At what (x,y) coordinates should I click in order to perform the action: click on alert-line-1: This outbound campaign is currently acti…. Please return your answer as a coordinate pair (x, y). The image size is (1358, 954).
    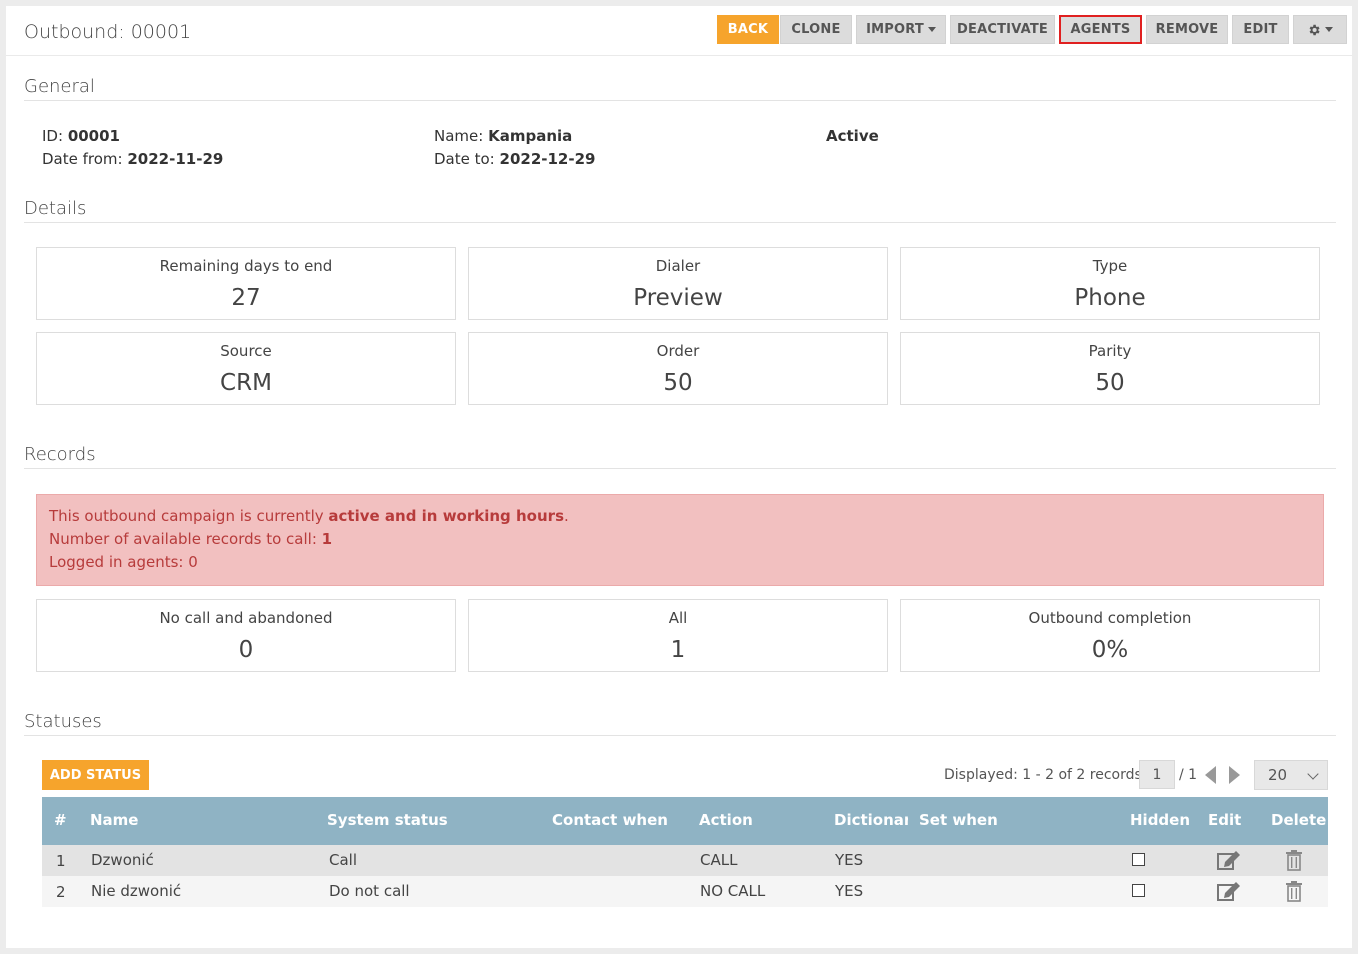
    Looking at the image, I should click on (680, 516).